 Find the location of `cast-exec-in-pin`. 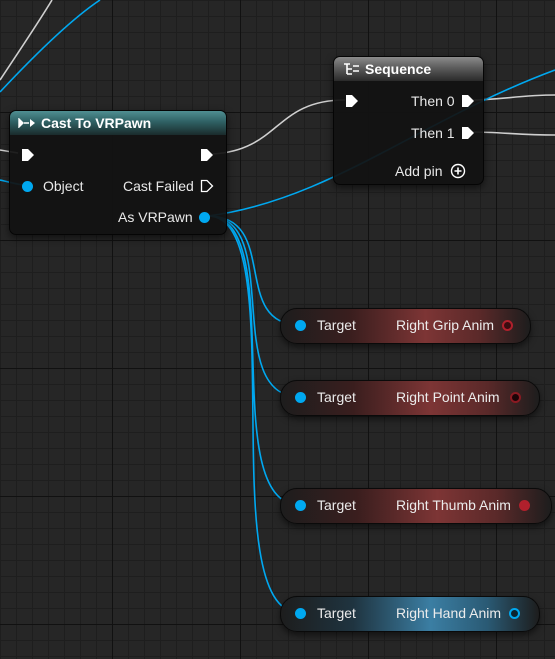

cast-exec-in-pin is located at coordinates (28, 155).